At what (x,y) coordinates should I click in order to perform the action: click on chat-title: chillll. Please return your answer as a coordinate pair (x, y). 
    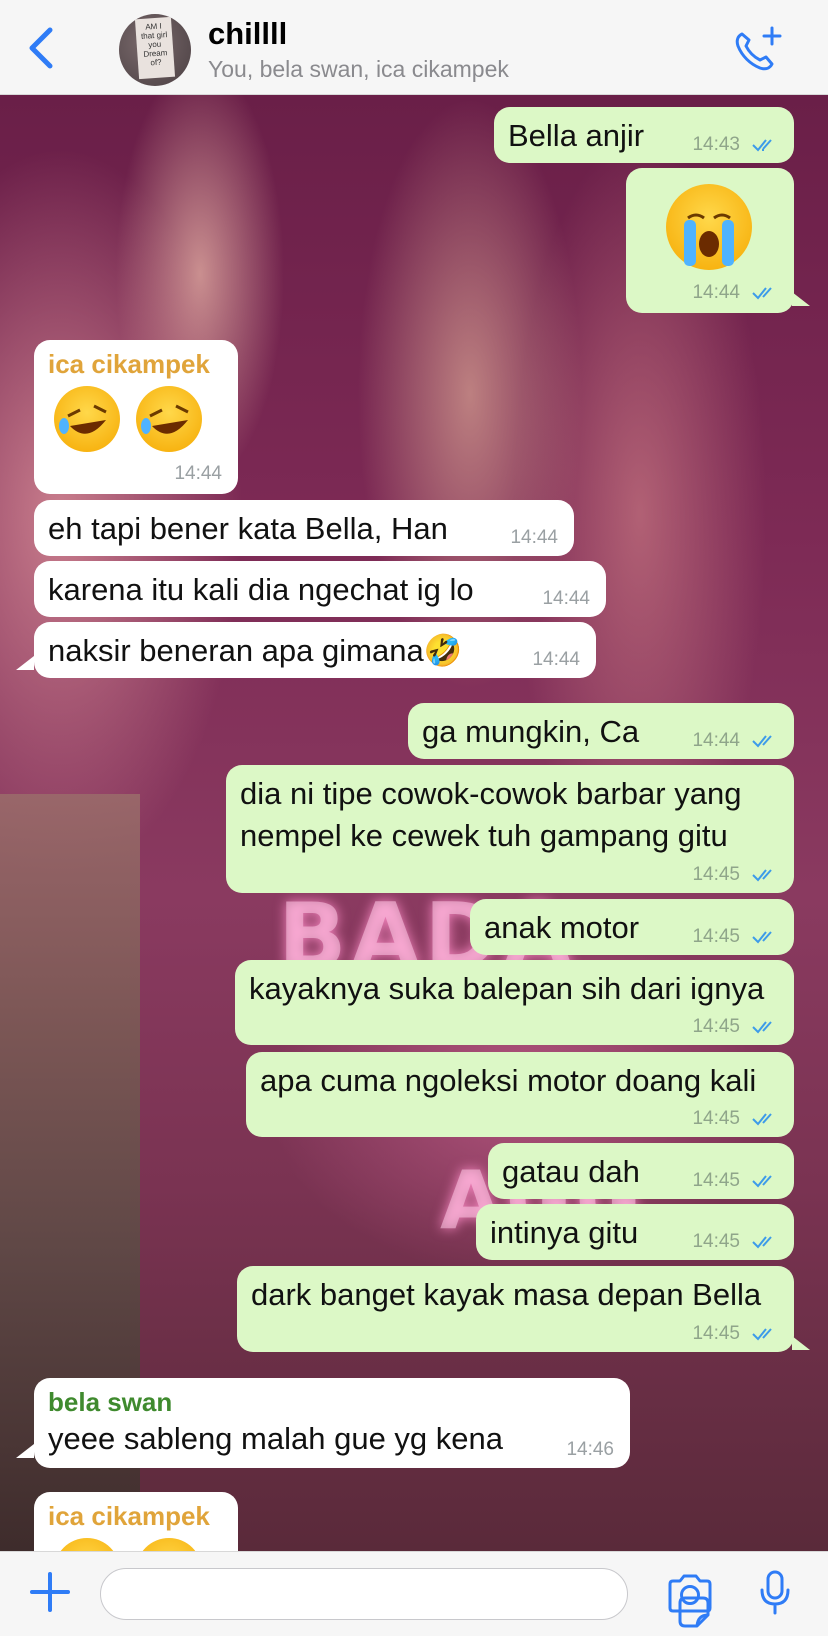
    Looking at the image, I should click on (247, 34).